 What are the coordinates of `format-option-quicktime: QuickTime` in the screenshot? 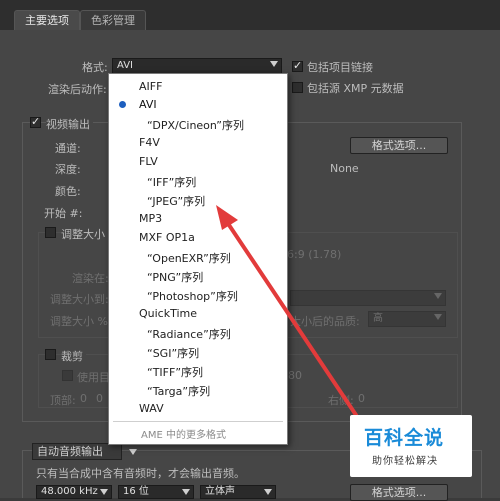 It's located at (168, 313).